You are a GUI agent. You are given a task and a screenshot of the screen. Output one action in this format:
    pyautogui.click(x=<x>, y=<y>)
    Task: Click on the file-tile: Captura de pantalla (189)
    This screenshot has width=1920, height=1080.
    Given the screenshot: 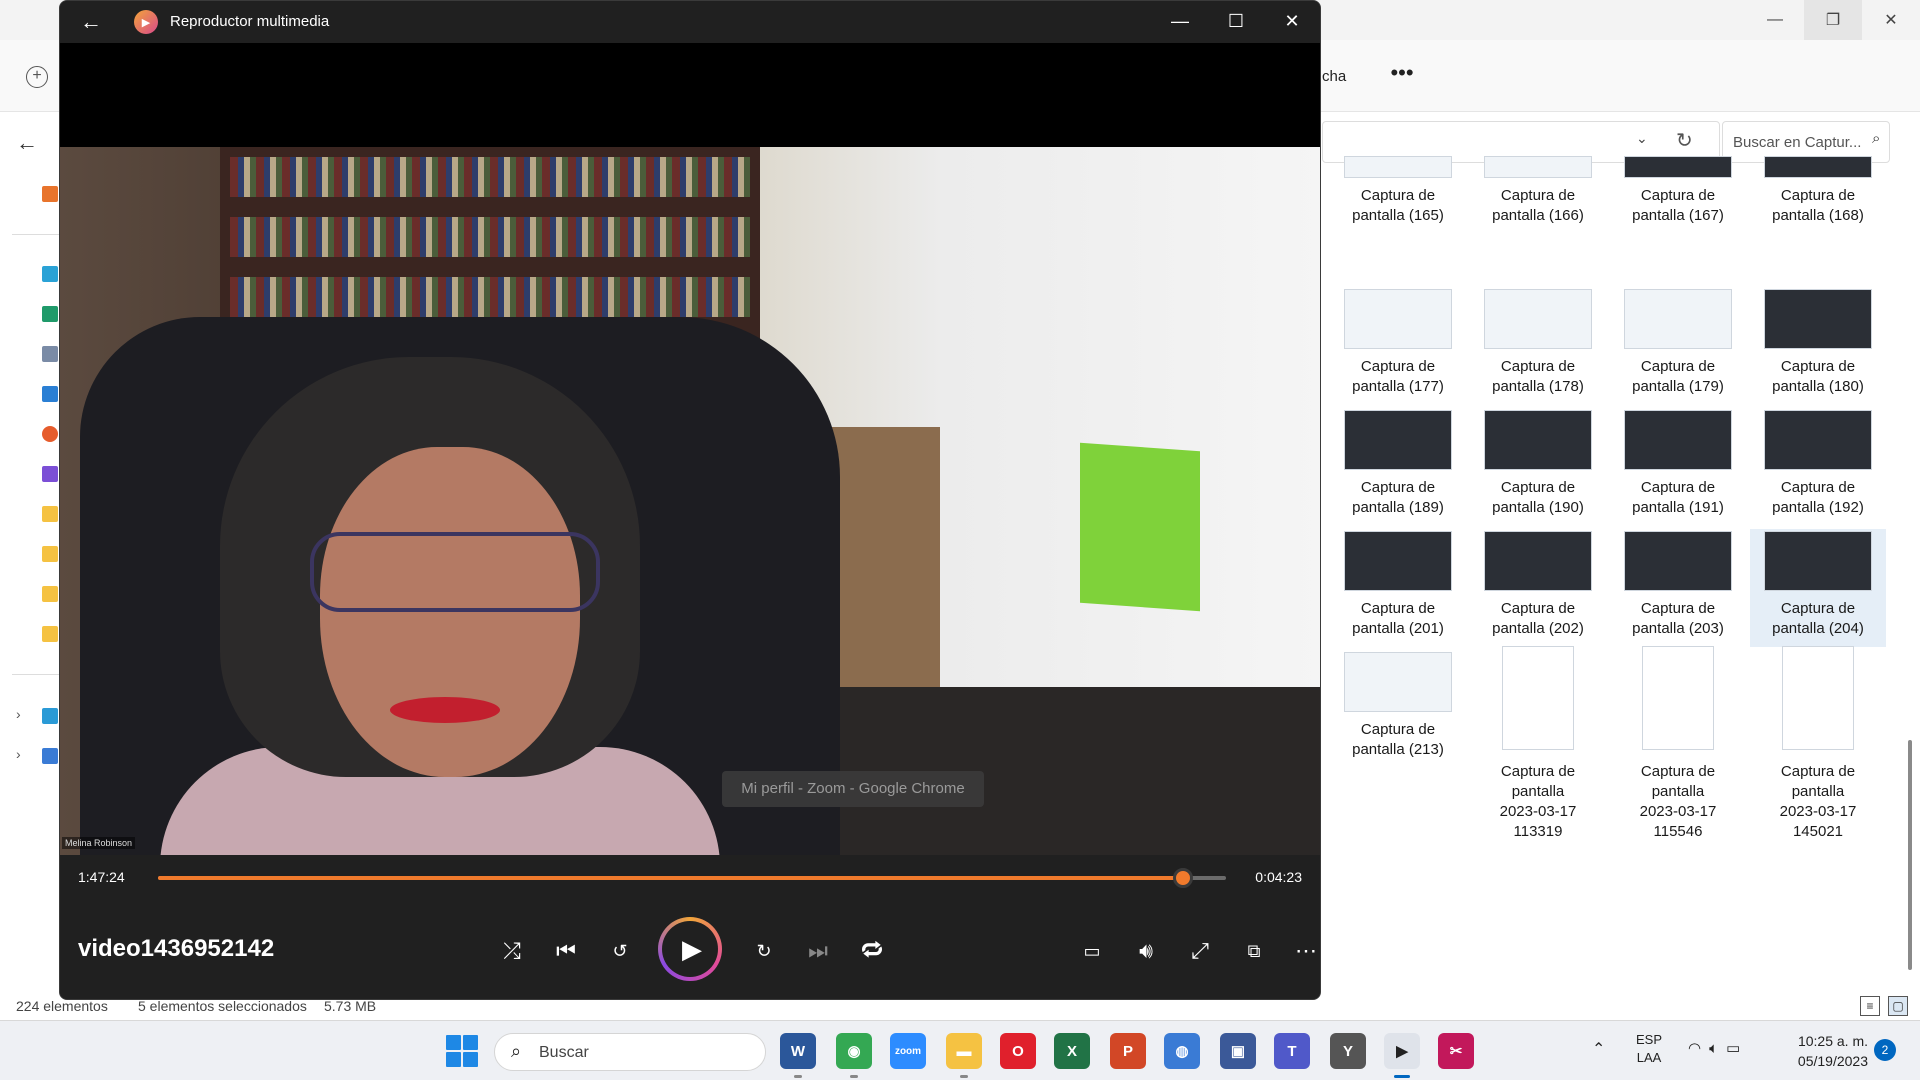 What is the action you would take?
    pyautogui.click(x=1398, y=467)
    